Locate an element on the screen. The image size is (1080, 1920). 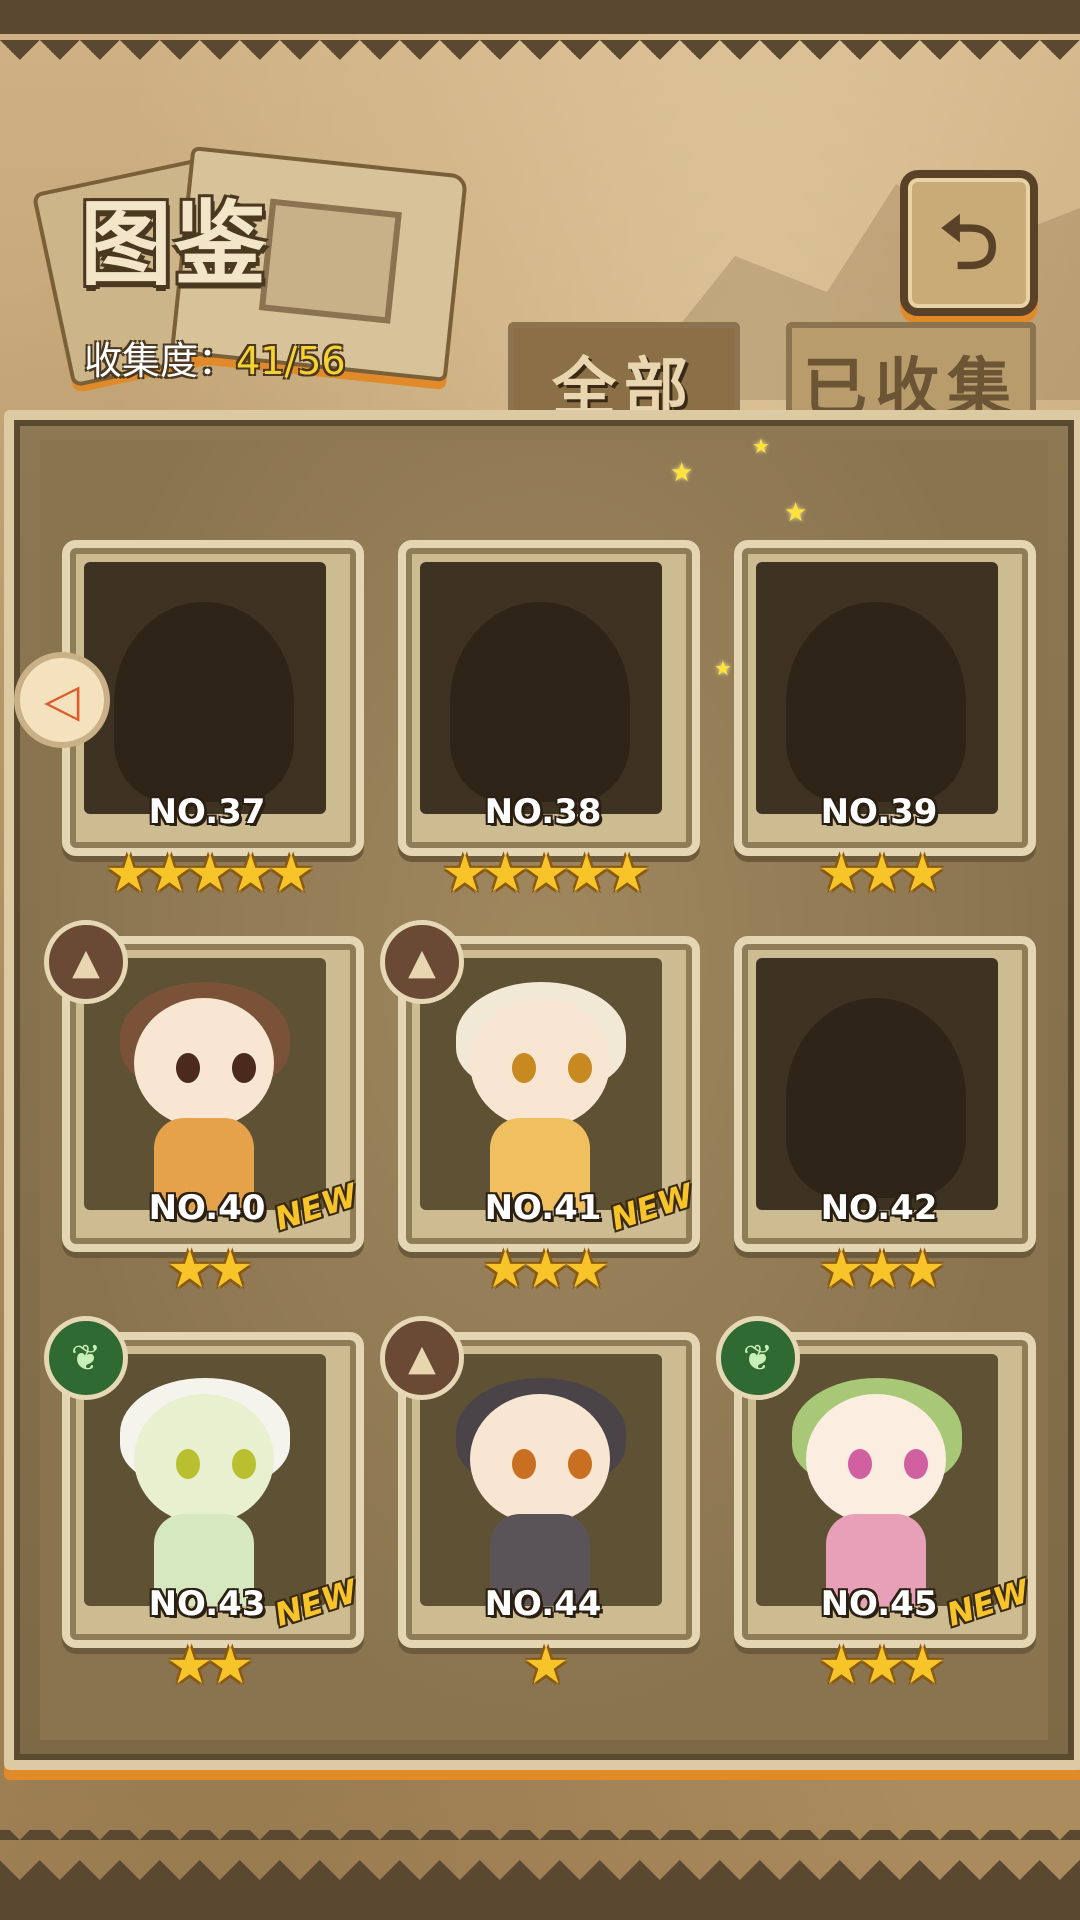
scroll-left-button: ◁ is located at coordinates (62, 700).